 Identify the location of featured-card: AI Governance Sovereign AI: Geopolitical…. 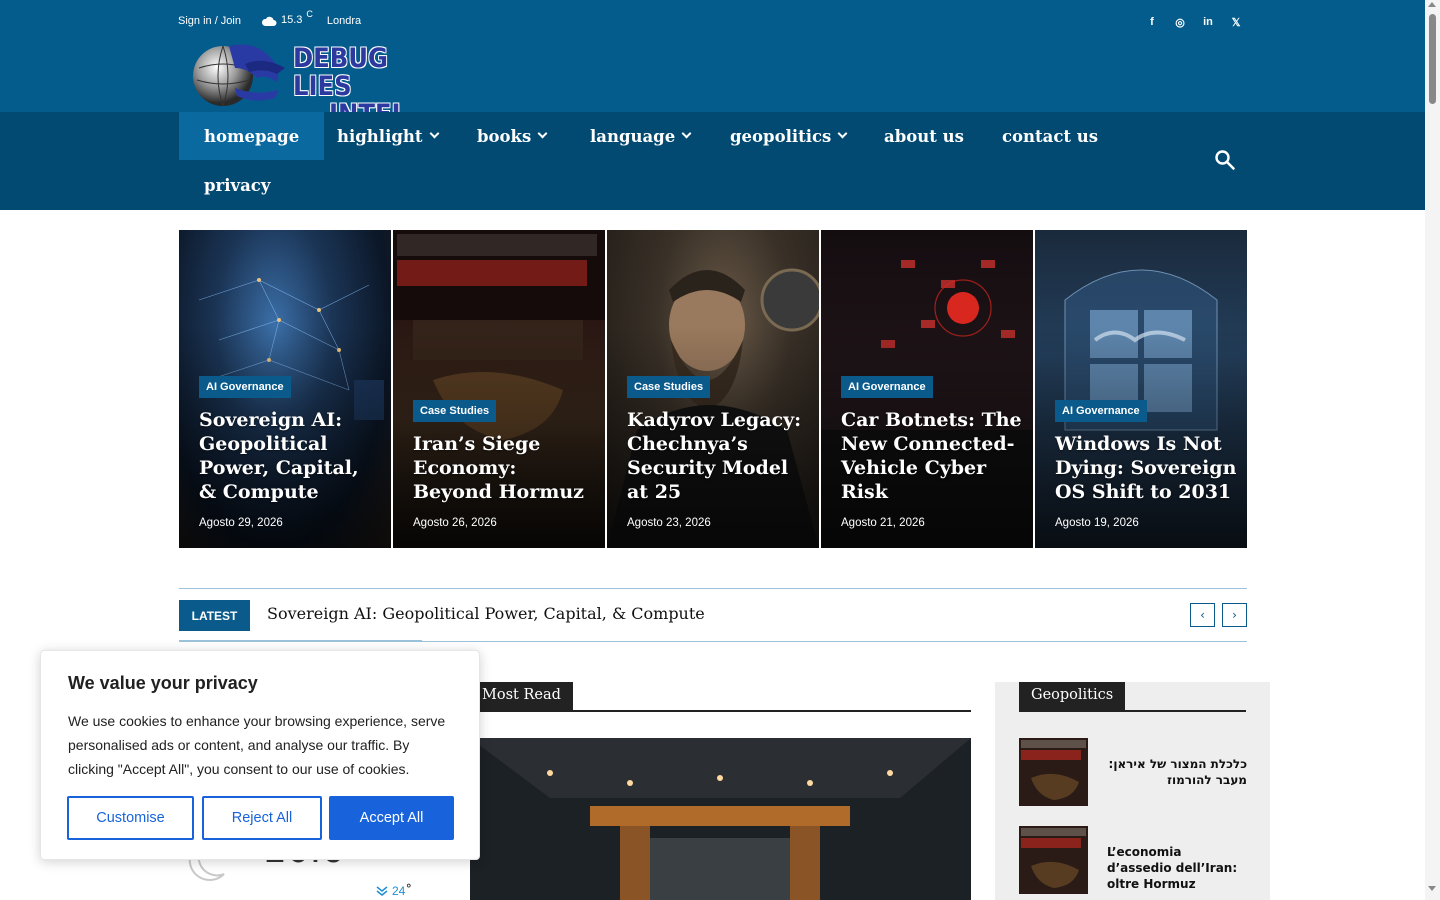
(285, 389).